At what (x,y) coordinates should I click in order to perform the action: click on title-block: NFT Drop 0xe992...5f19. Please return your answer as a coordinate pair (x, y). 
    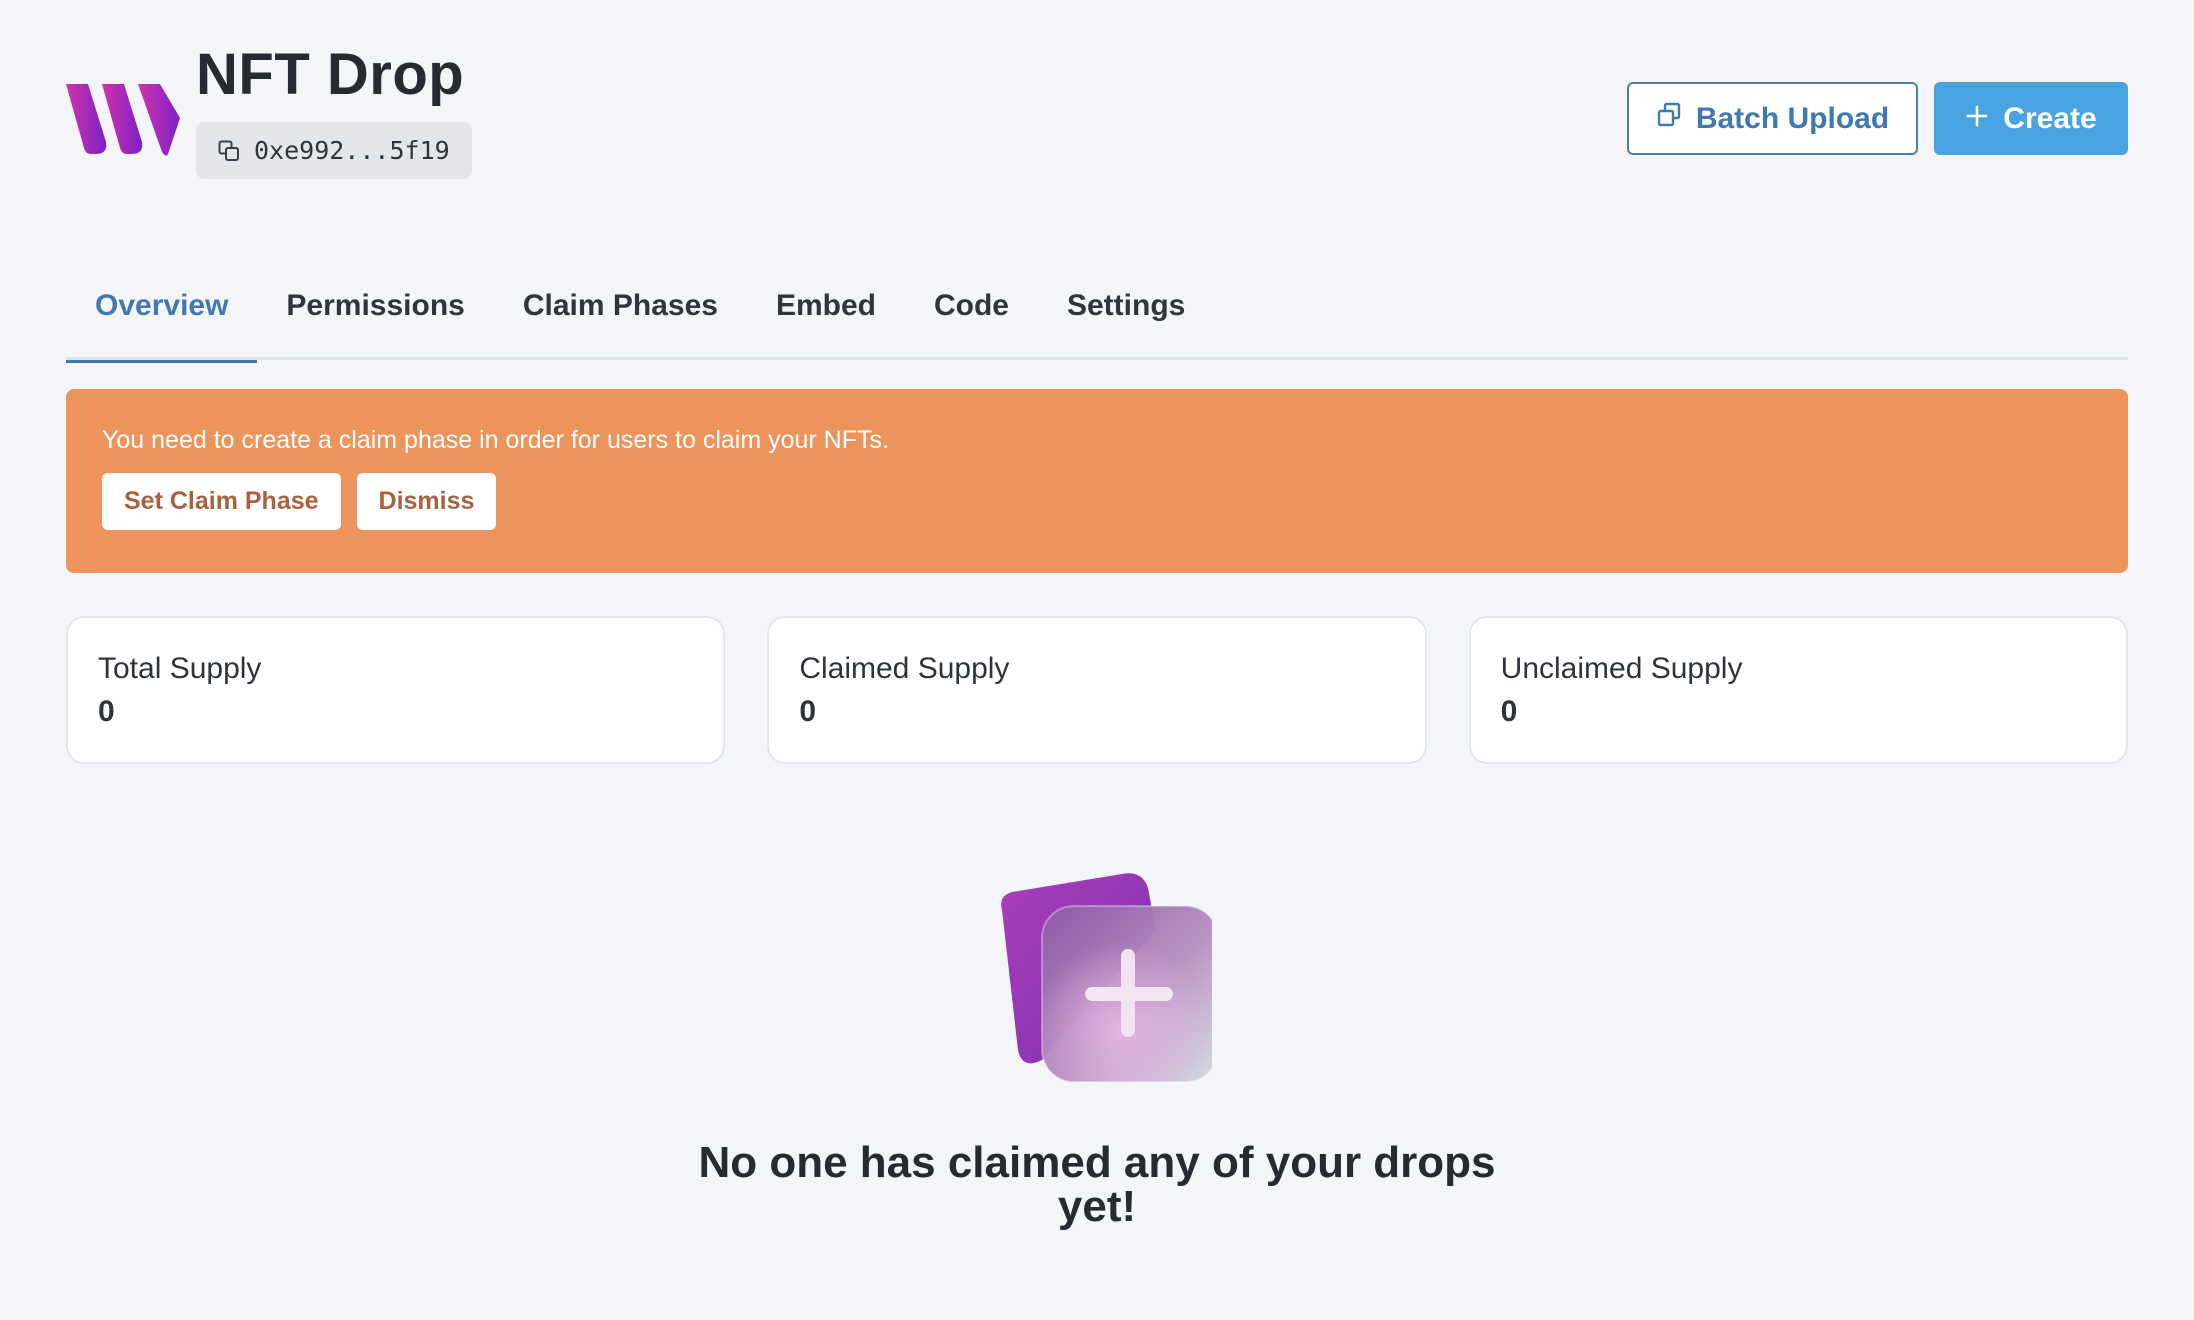
    Looking at the image, I should click on (334, 109).